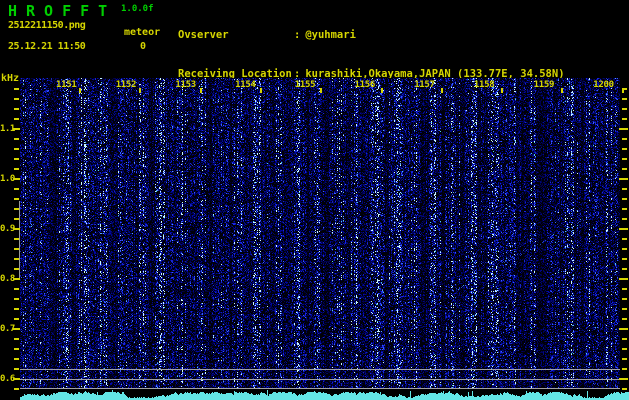 The height and width of the screenshot is (400, 629). Describe the element at coordinates (203, 35) in the screenshot. I see `info-label: Ovserver` at that location.